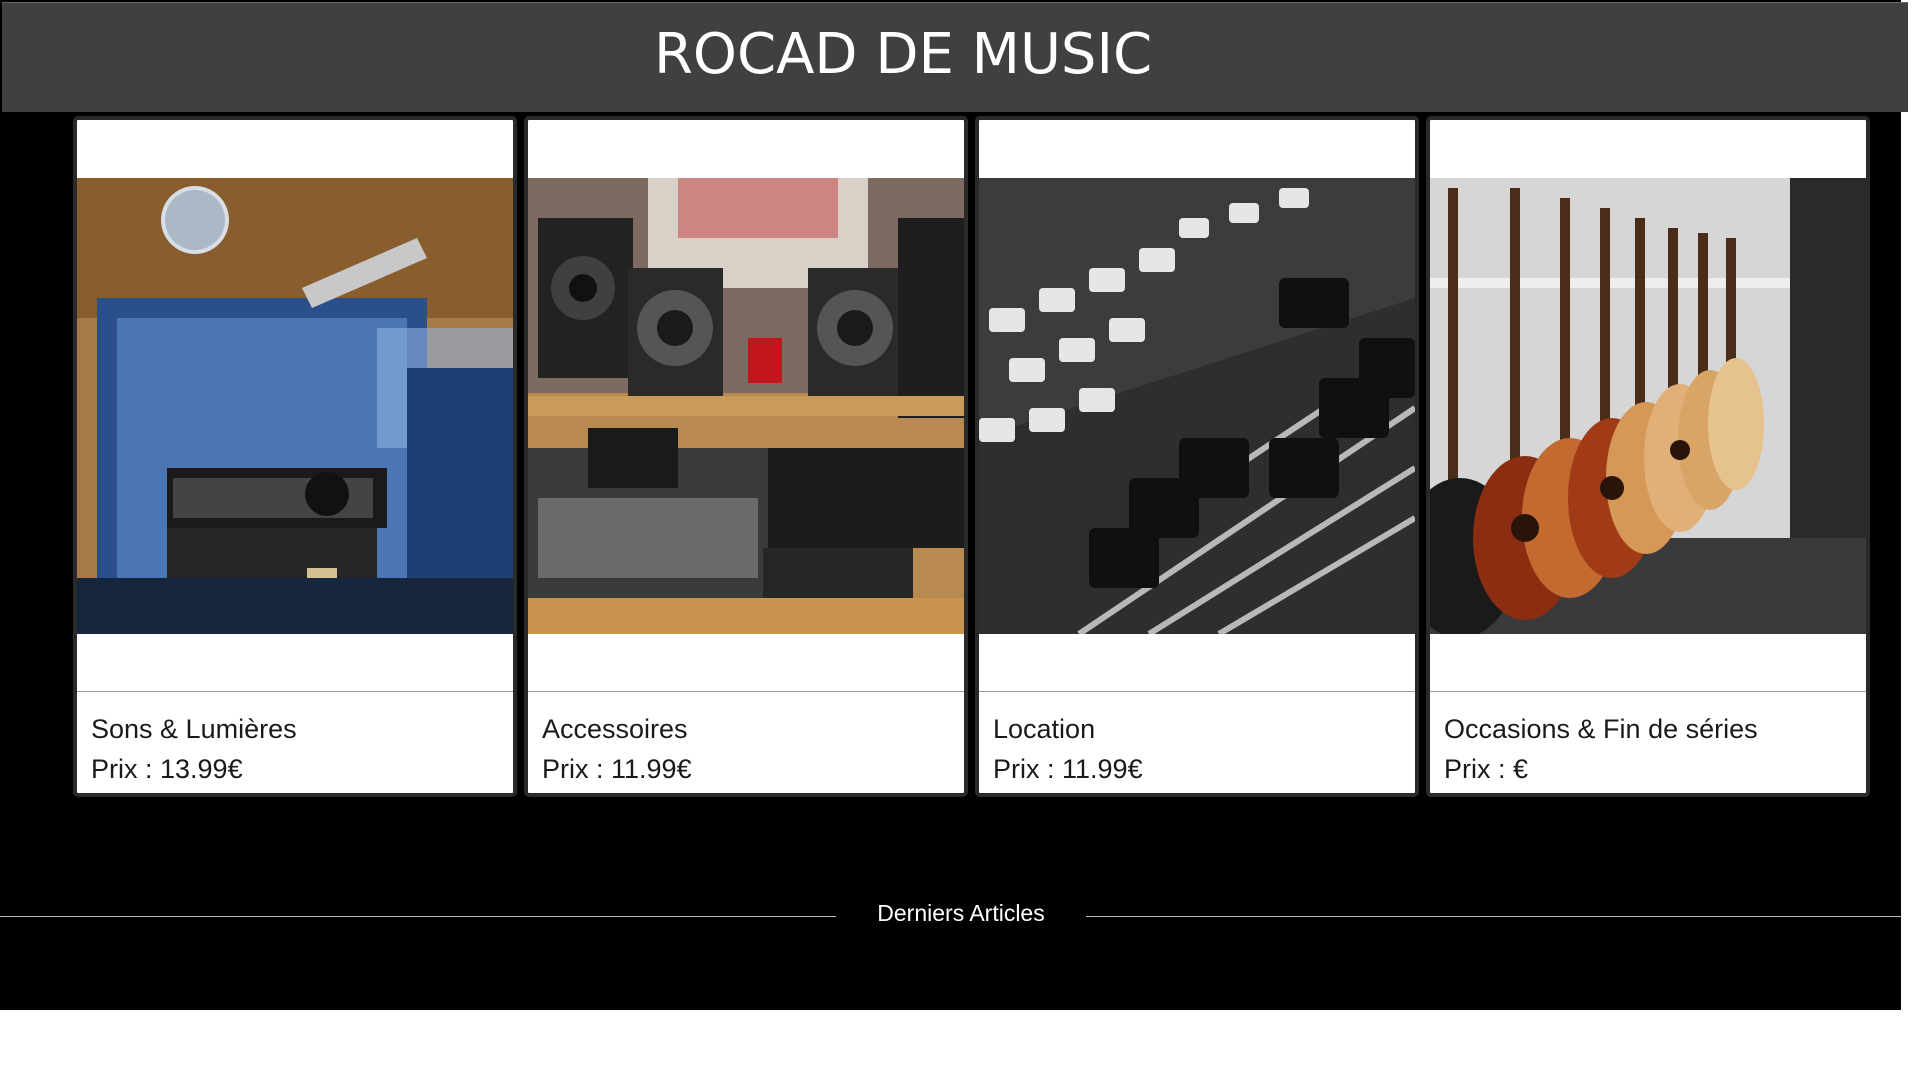 Image resolution: width=1920 pixels, height=1080 pixels. What do you see at coordinates (1044, 729) in the screenshot?
I see `product-name: Location` at bounding box center [1044, 729].